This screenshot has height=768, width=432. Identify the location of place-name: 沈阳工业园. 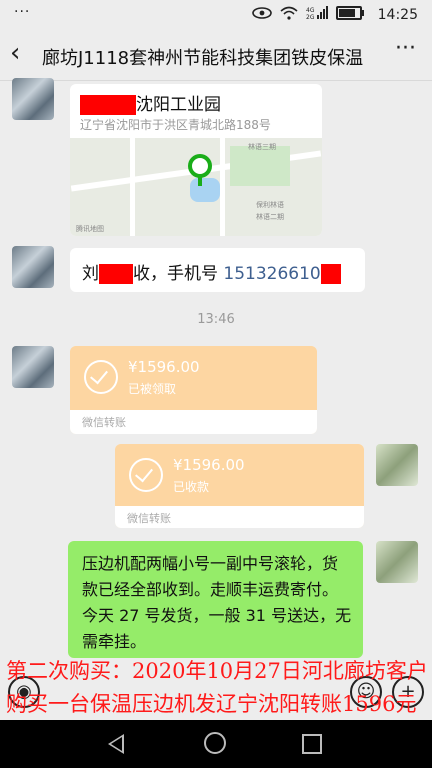
(178, 105).